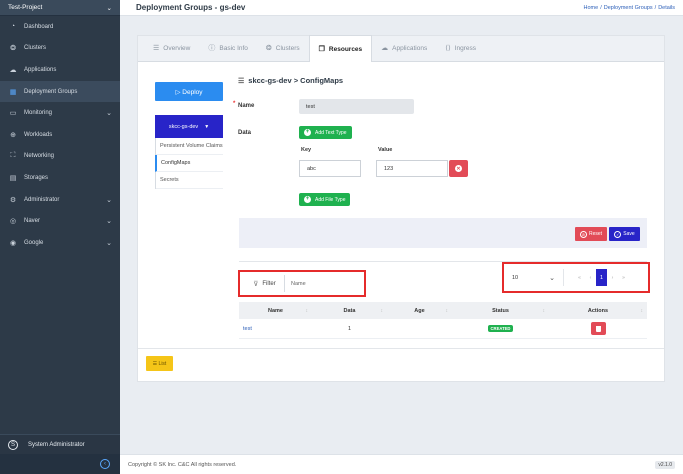 The width and height of the screenshot is (683, 474). Describe the element at coordinates (42, 199) in the screenshot. I see `sidebar-item-label: Administrator` at that location.